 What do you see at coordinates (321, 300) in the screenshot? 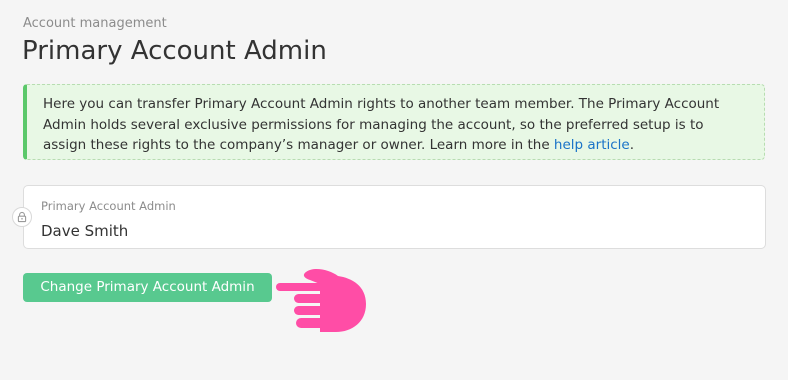
I see `pointing-hand-icon` at bounding box center [321, 300].